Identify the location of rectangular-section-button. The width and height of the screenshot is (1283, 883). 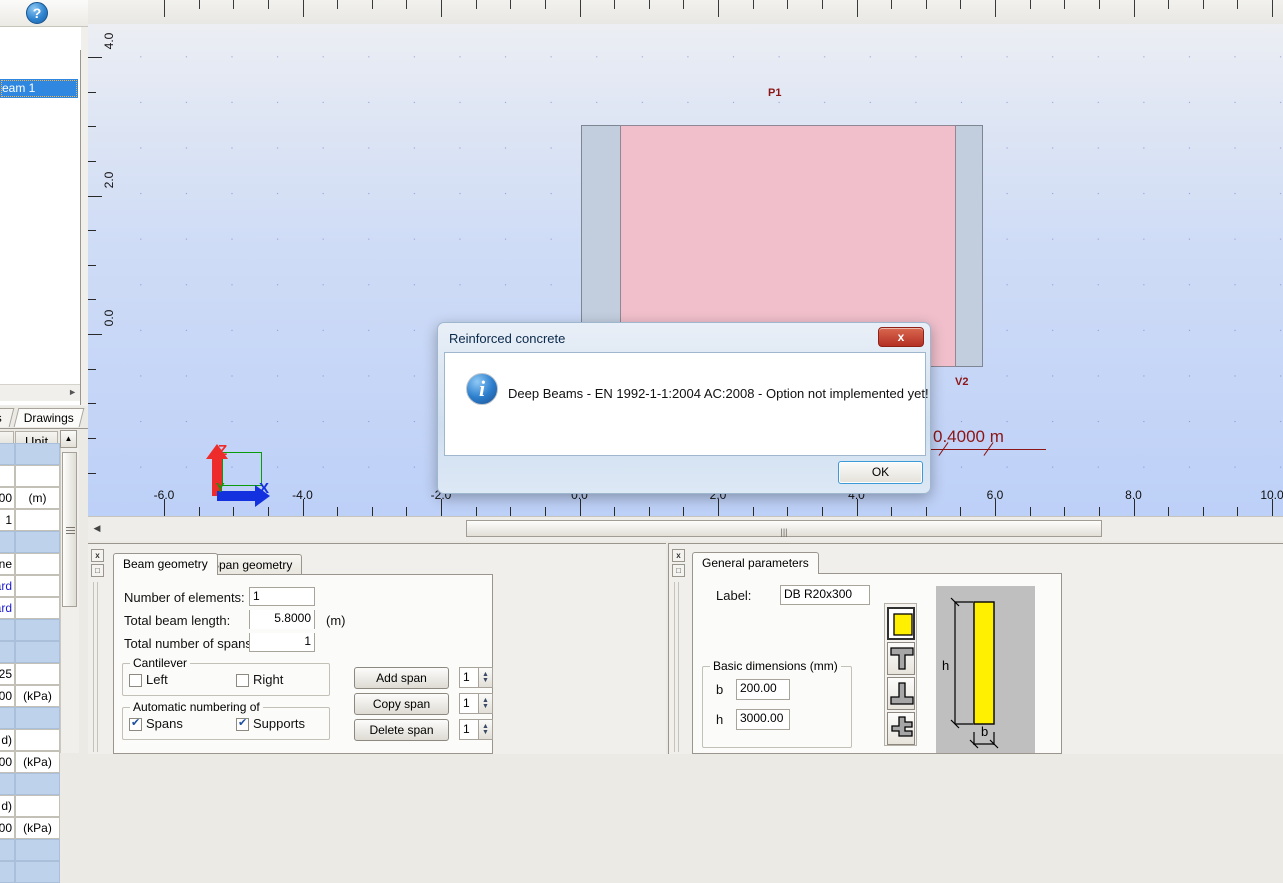
(901, 623).